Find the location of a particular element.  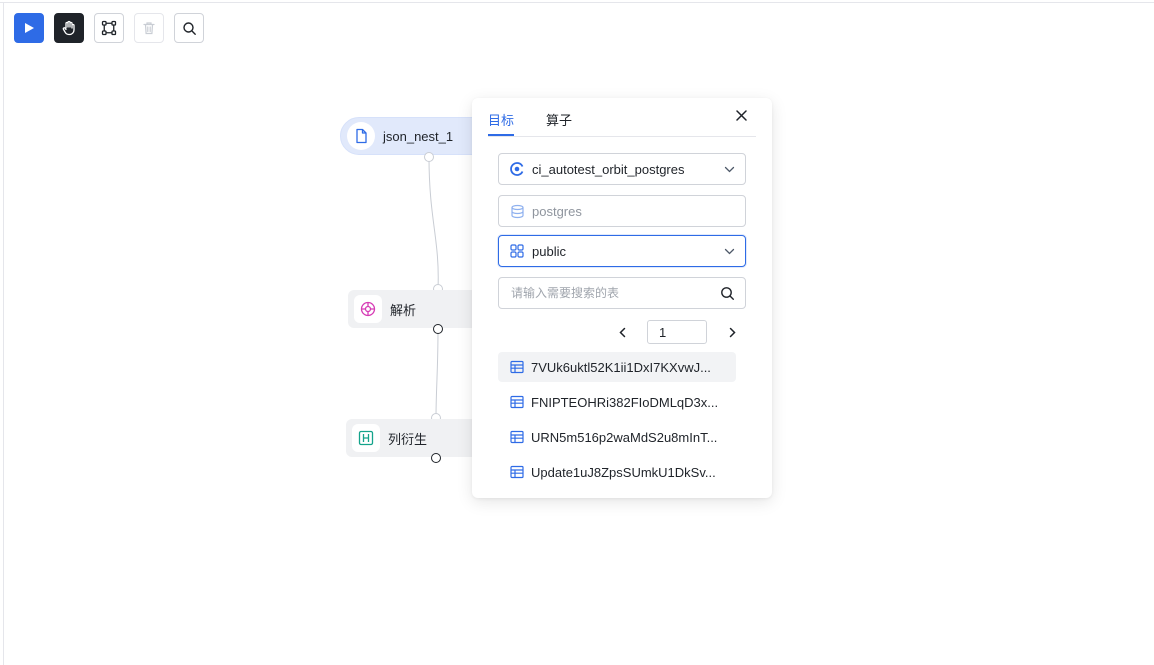

node-select-icon is located at coordinates (109, 28).